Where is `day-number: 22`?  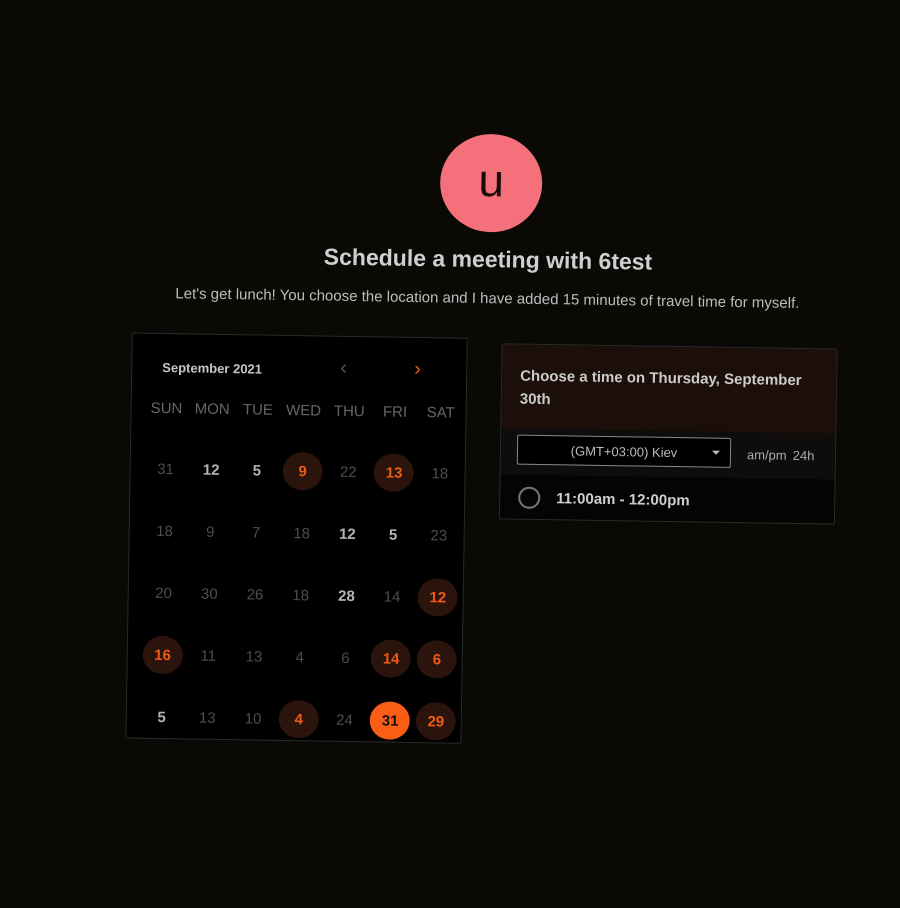
day-number: 22 is located at coordinates (348, 472).